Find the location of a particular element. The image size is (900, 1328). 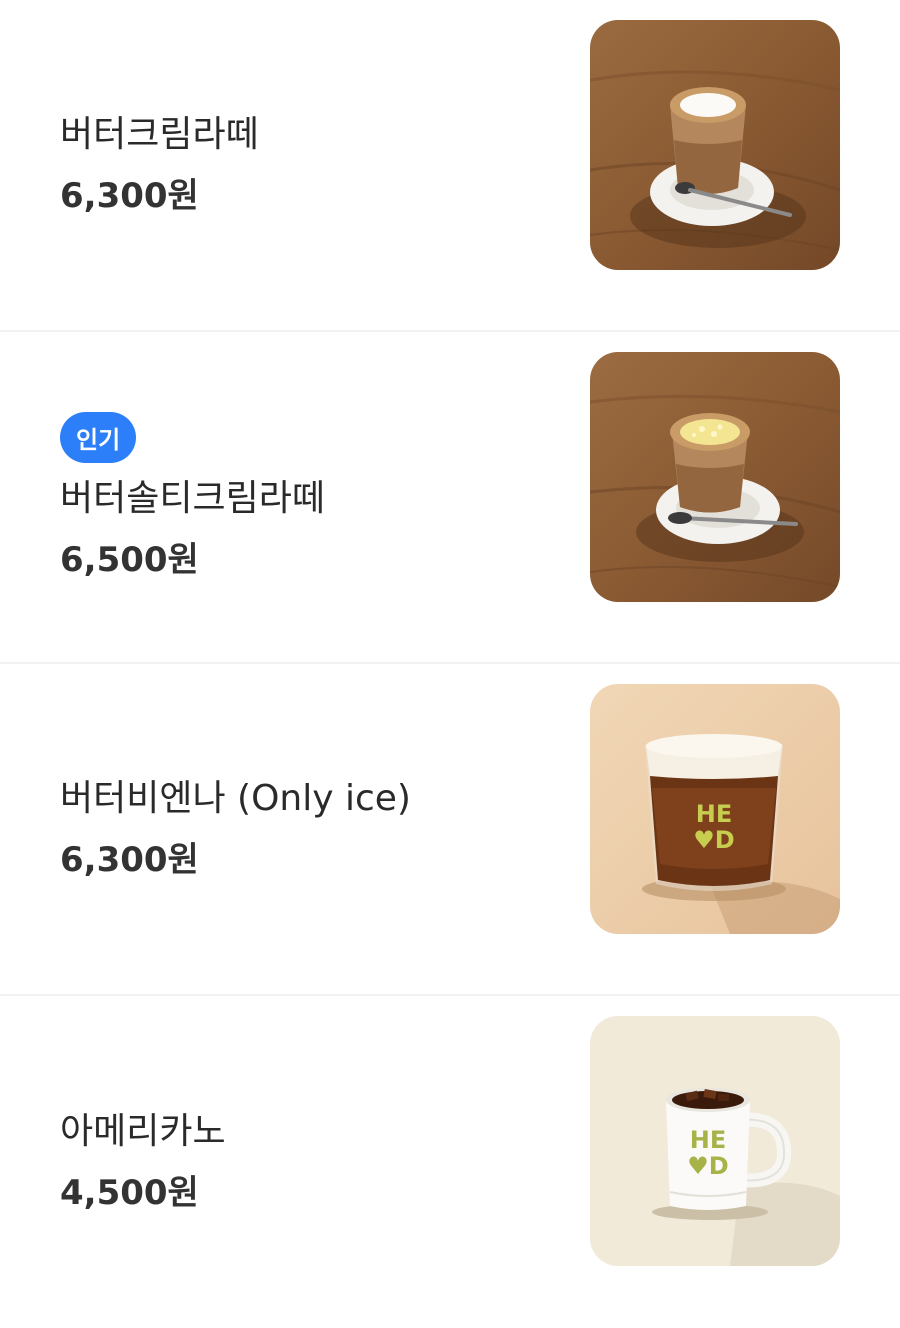

butter-vienna-photo: HE ♥D is located at coordinates (715, 809).